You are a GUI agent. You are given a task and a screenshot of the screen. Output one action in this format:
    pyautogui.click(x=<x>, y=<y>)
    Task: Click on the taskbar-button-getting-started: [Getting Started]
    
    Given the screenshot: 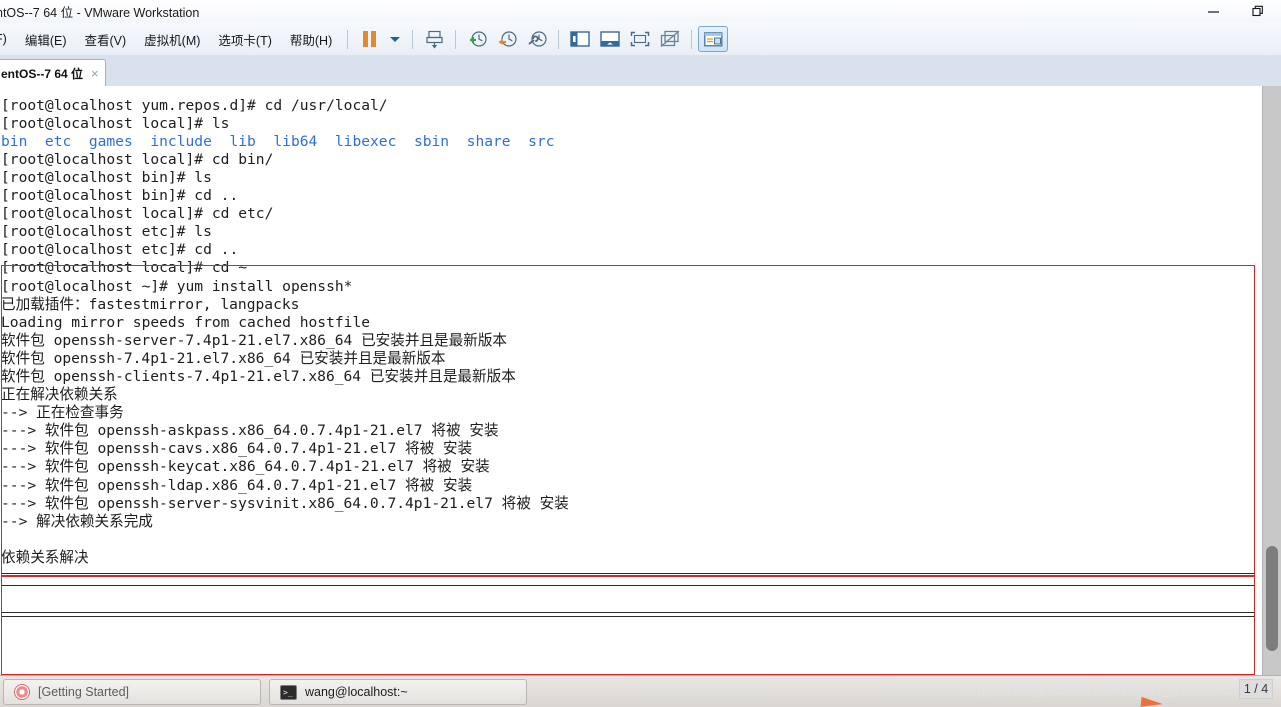 What is the action you would take?
    pyautogui.click(x=132, y=692)
    